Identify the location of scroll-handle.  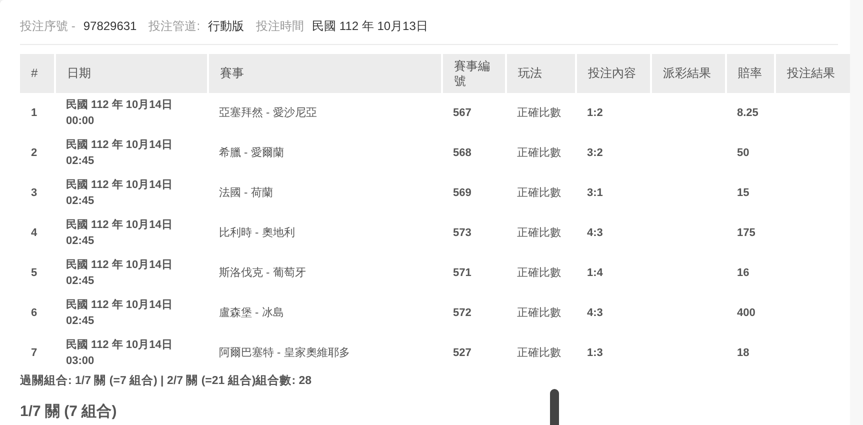
(554, 407).